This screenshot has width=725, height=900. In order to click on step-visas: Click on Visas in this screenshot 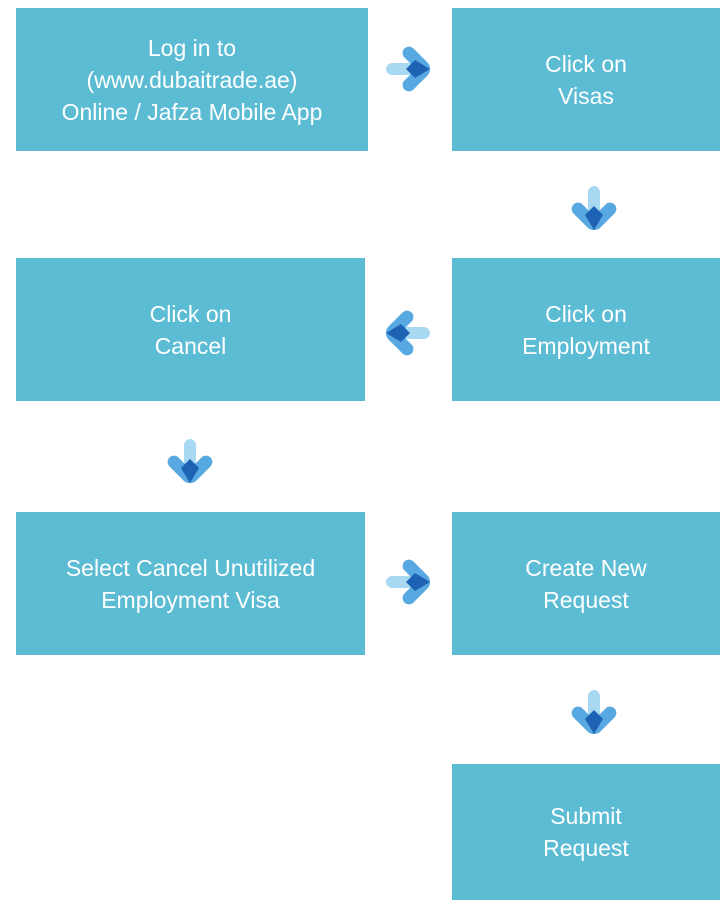, I will do `click(586, 79)`.